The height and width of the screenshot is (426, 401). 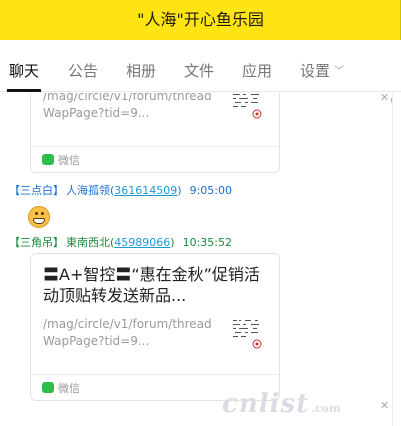 What do you see at coordinates (199, 71) in the screenshot?
I see `tab-files-label: 文件` at bounding box center [199, 71].